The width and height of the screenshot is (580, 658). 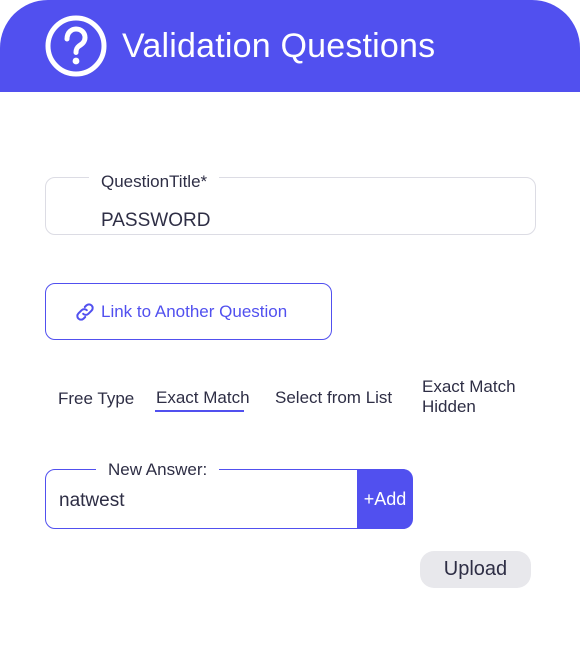 What do you see at coordinates (469, 387) in the screenshot?
I see `tab-exact-match-hidden: Exact Match` at bounding box center [469, 387].